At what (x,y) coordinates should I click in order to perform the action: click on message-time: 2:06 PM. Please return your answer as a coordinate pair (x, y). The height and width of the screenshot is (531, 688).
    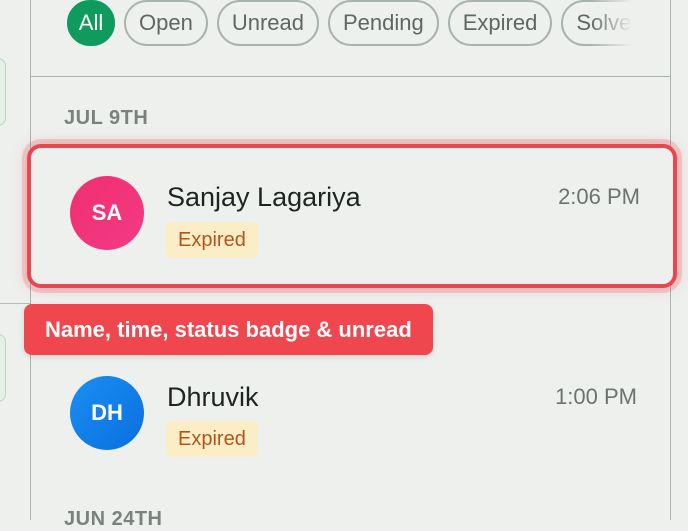
    Looking at the image, I should click on (599, 196).